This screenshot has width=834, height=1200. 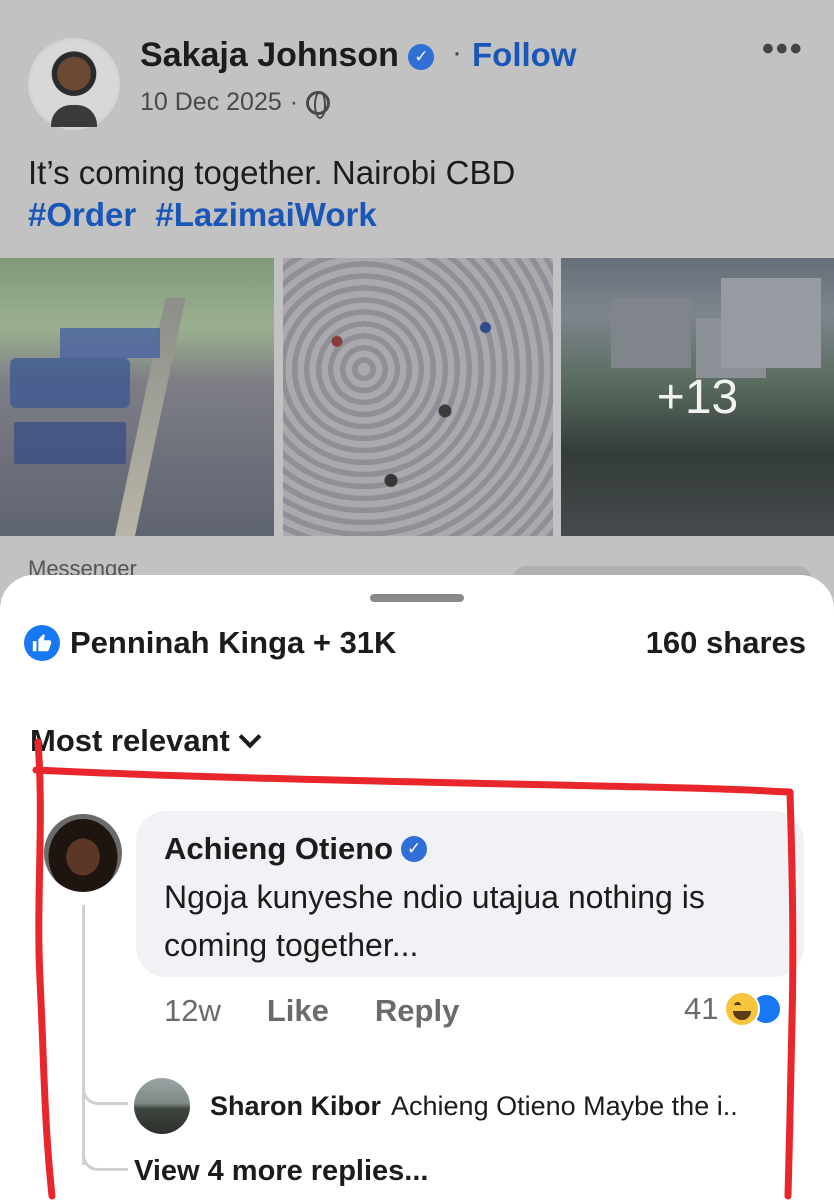 What do you see at coordinates (74, 84) in the screenshot?
I see `author-avatar` at bounding box center [74, 84].